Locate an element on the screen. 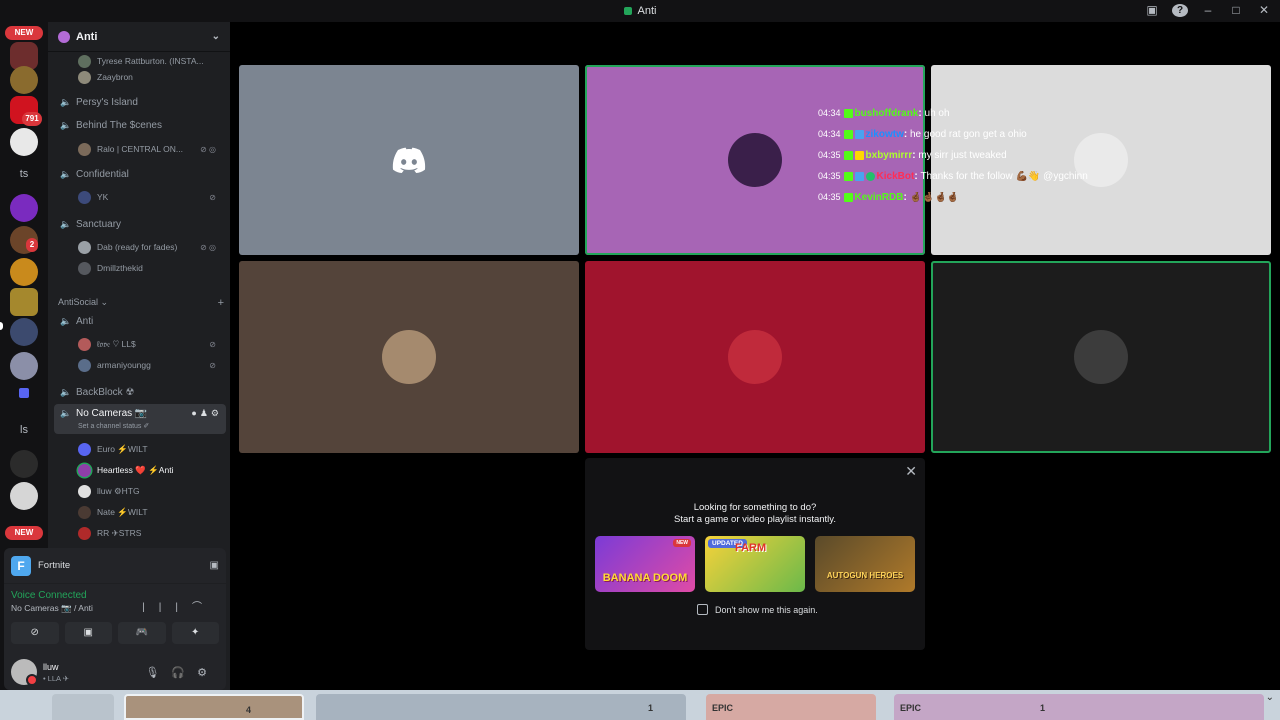 This screenshot has height=720, width=1280. voice-user: Dmillzthekid is located at coordinates (152, 268).